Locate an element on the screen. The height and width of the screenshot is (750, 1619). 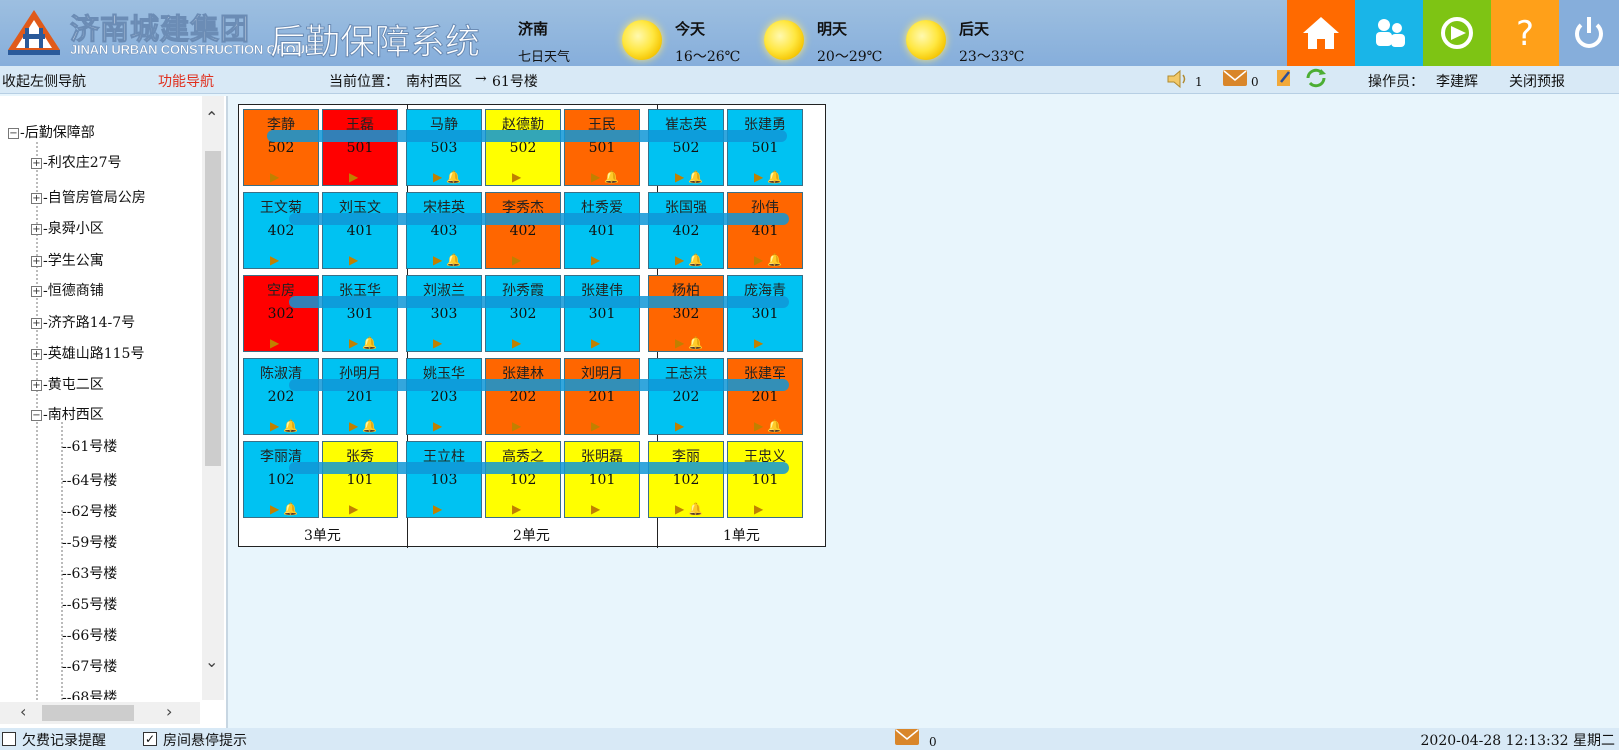
footer-mail-icon is located at coordinates (907, 739).